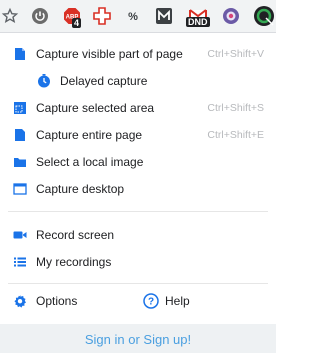  I want to click on my-recordings-label: My recordings, so click(74, 262).